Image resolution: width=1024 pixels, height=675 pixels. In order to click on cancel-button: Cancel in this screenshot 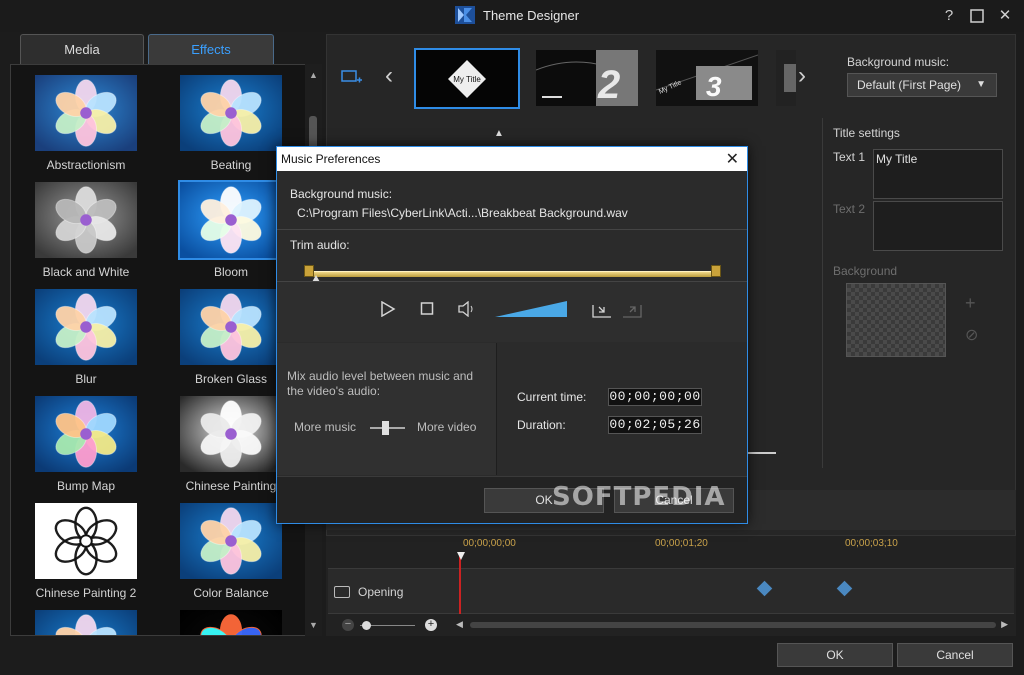, I will do `click(955, 655)`.